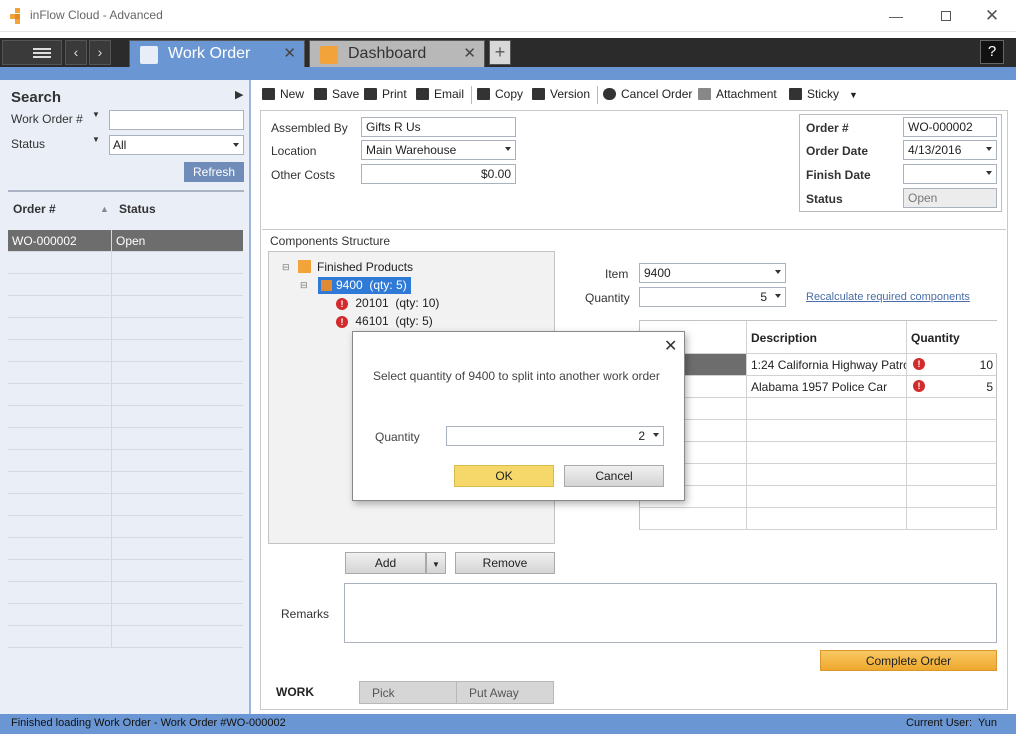  I want to click on sticky-button: Sticky ▼, so click(823, 94).